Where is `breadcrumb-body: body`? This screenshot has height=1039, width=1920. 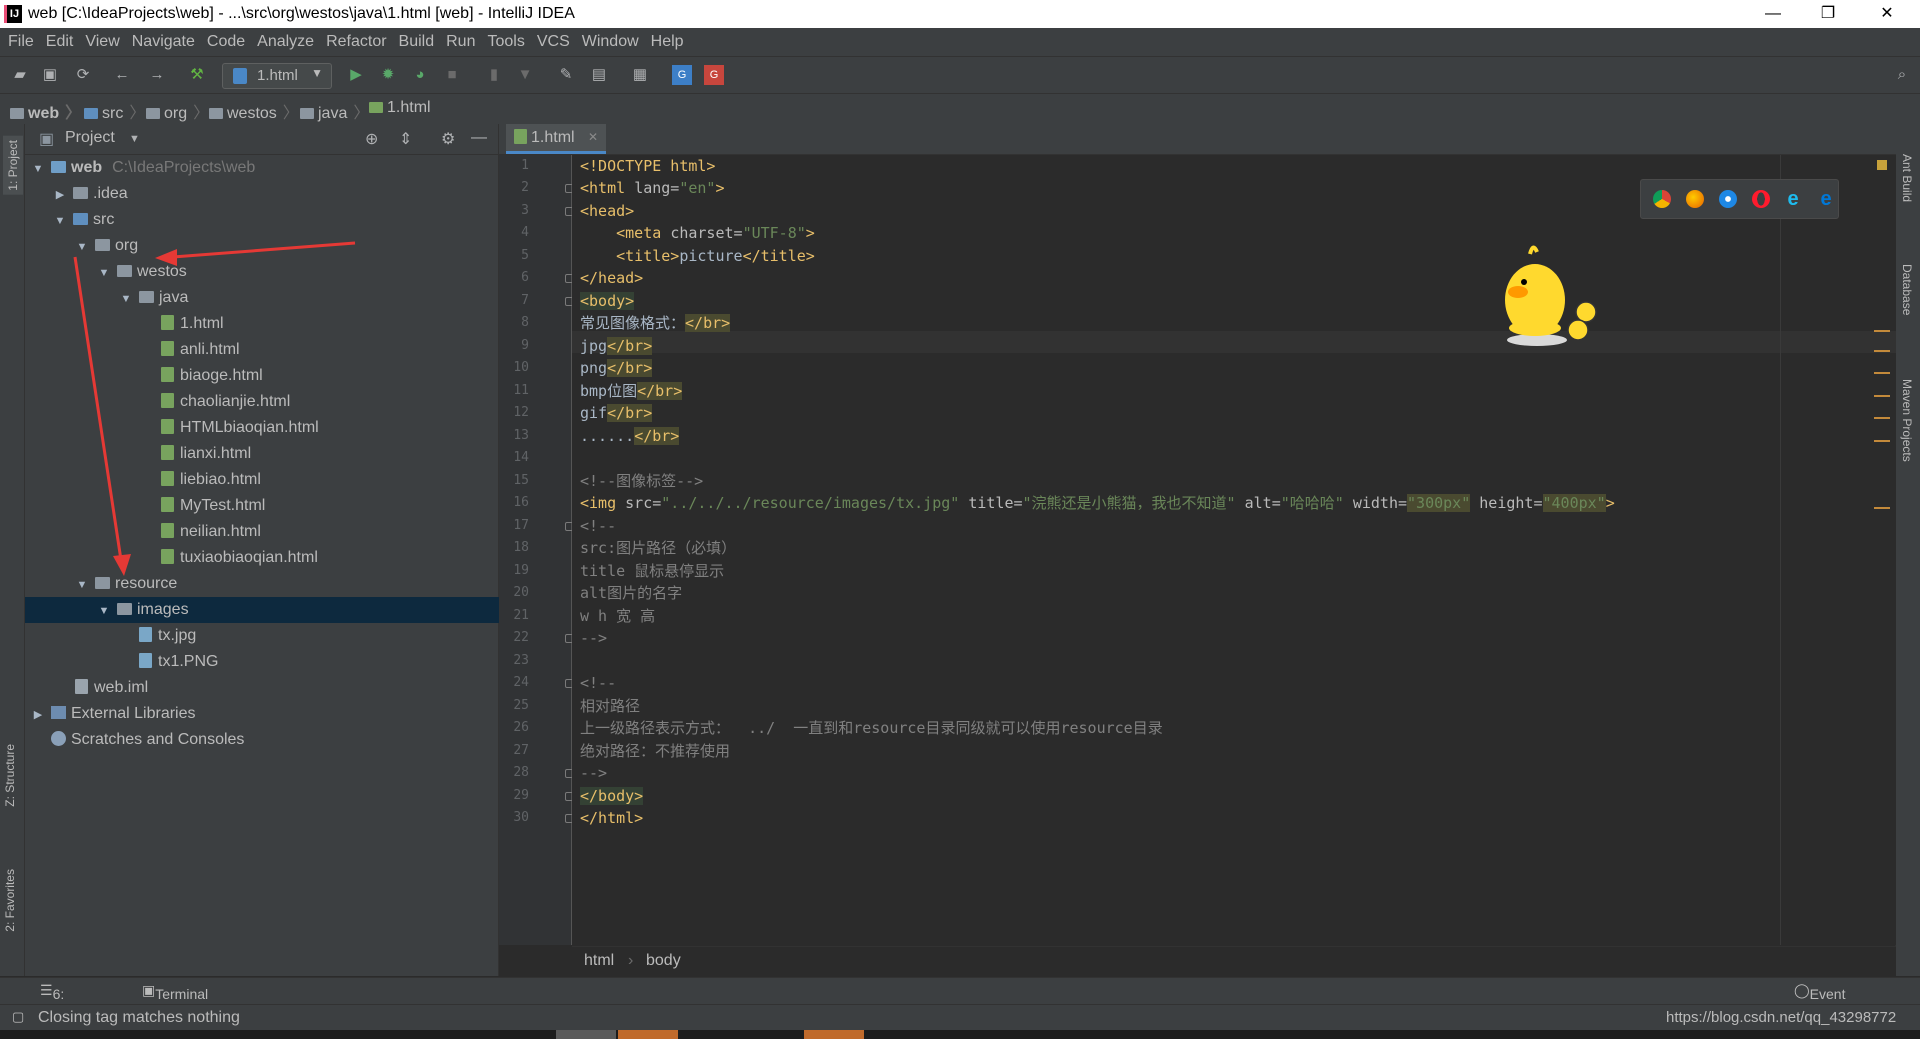
breadcrumb-body: body is located at coordinates (663, 961).